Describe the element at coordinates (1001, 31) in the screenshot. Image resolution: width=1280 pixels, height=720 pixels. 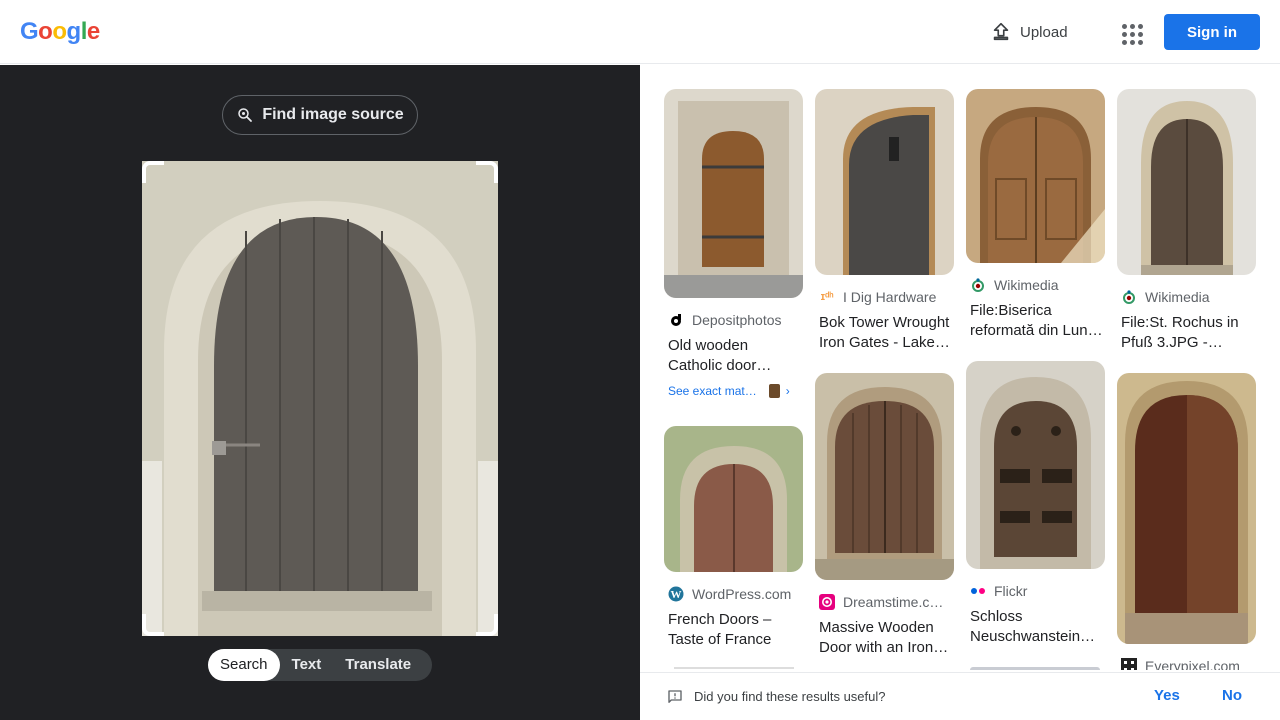
I see `upload-icon` at that location.